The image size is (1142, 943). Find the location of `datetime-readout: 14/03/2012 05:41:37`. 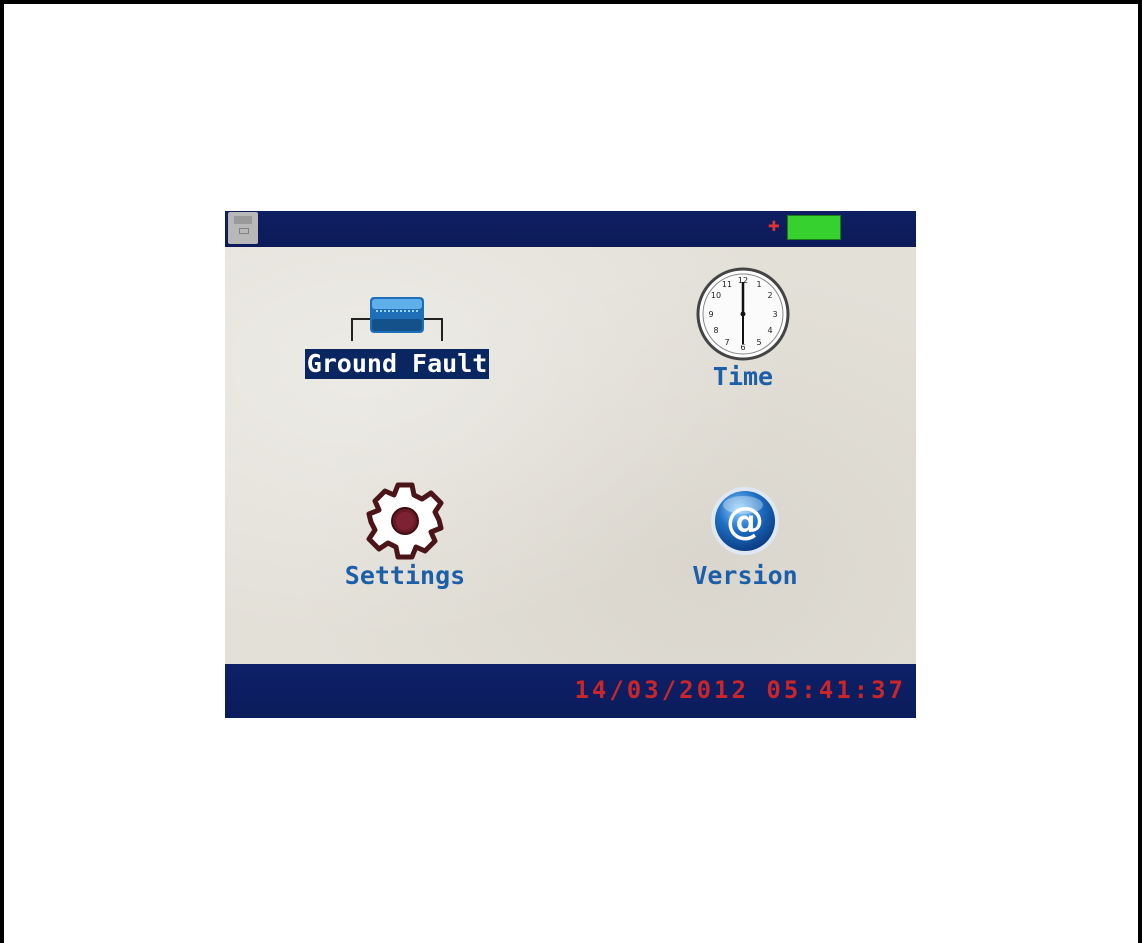

datetime-readout: 14/03/2012 05:41:37 is located at coordinates (740, 690).